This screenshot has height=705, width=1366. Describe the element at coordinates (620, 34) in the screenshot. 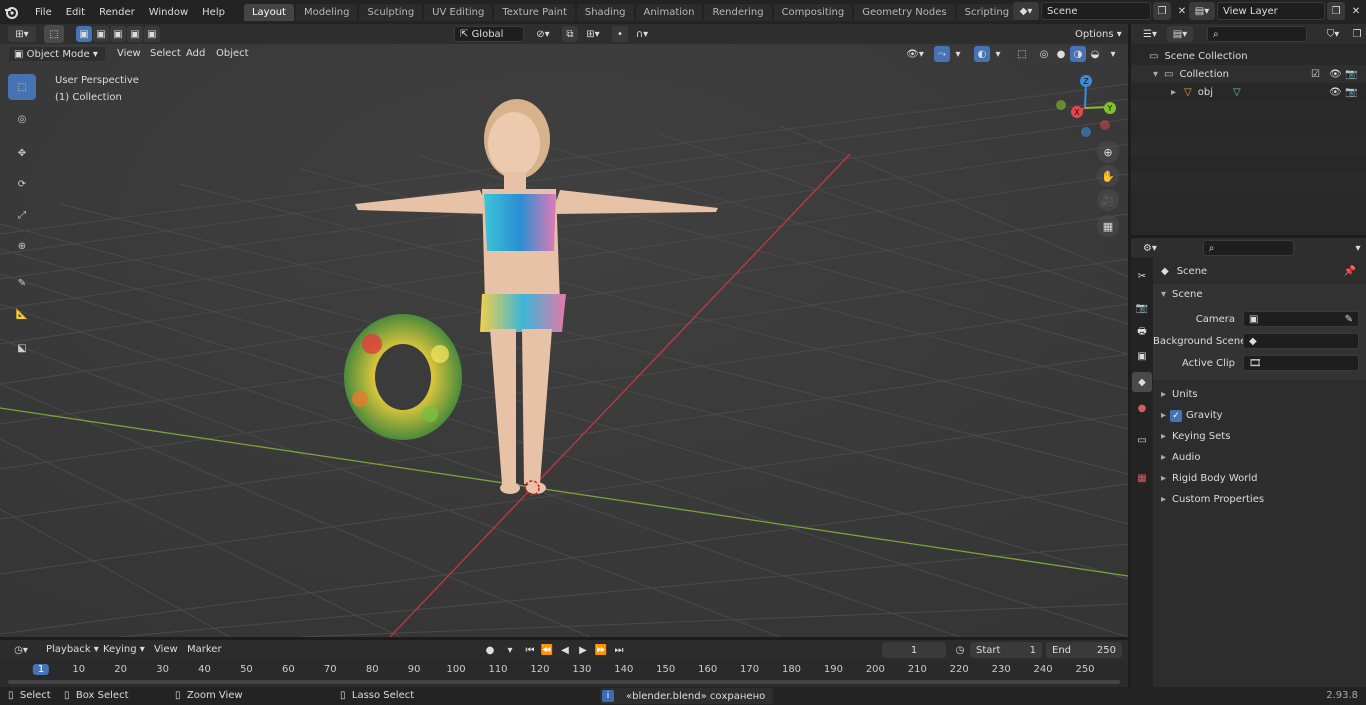

I see `proportional-edit-icon: •` at that location.